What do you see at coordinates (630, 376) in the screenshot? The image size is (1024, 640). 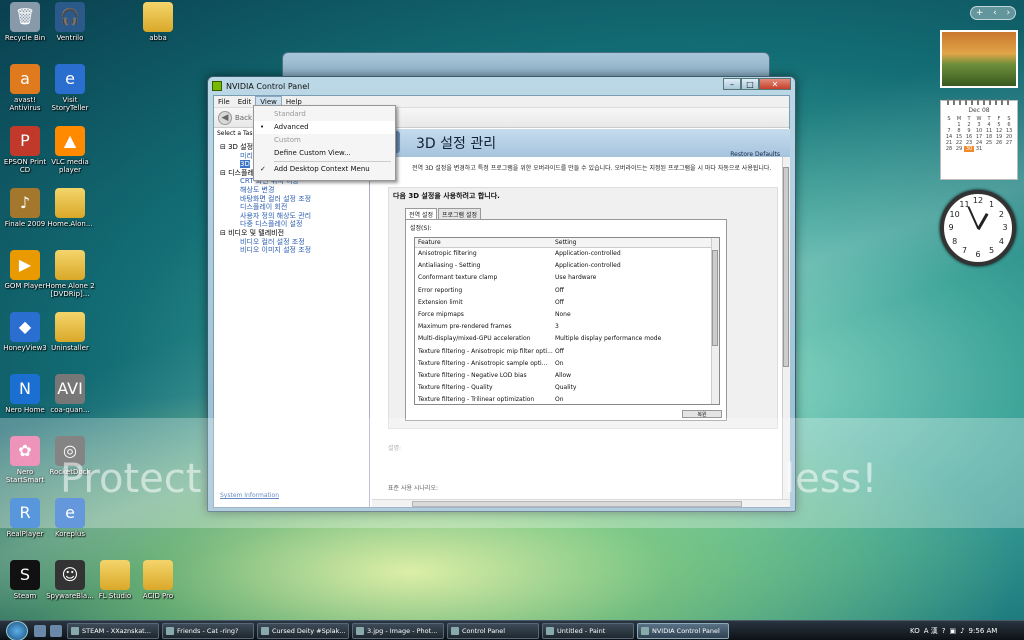 I see `setting-cell: Allow` at bounding box center [630, 376].